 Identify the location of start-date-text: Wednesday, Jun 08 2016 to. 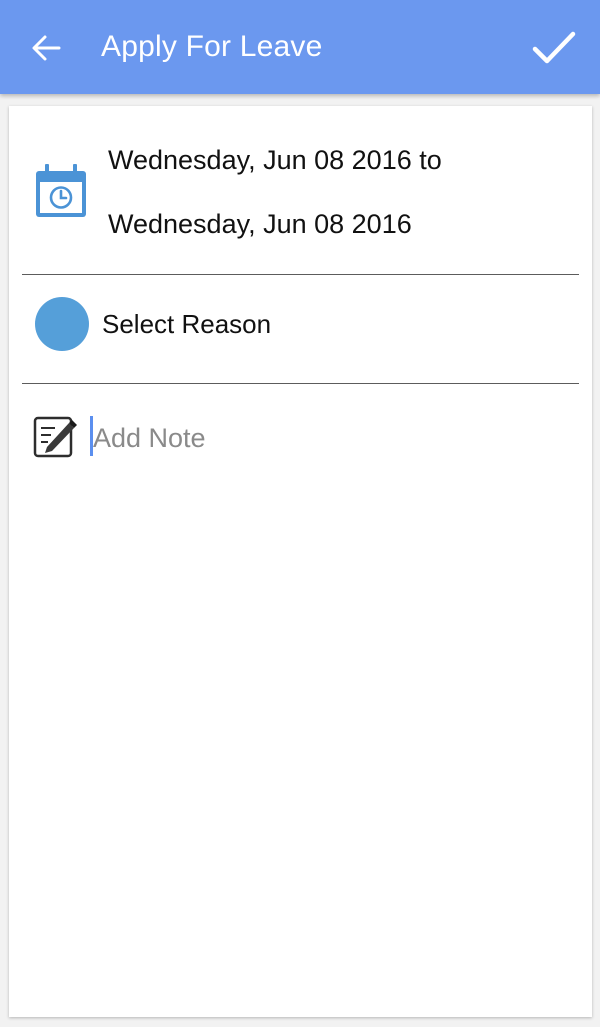
(275, 160).